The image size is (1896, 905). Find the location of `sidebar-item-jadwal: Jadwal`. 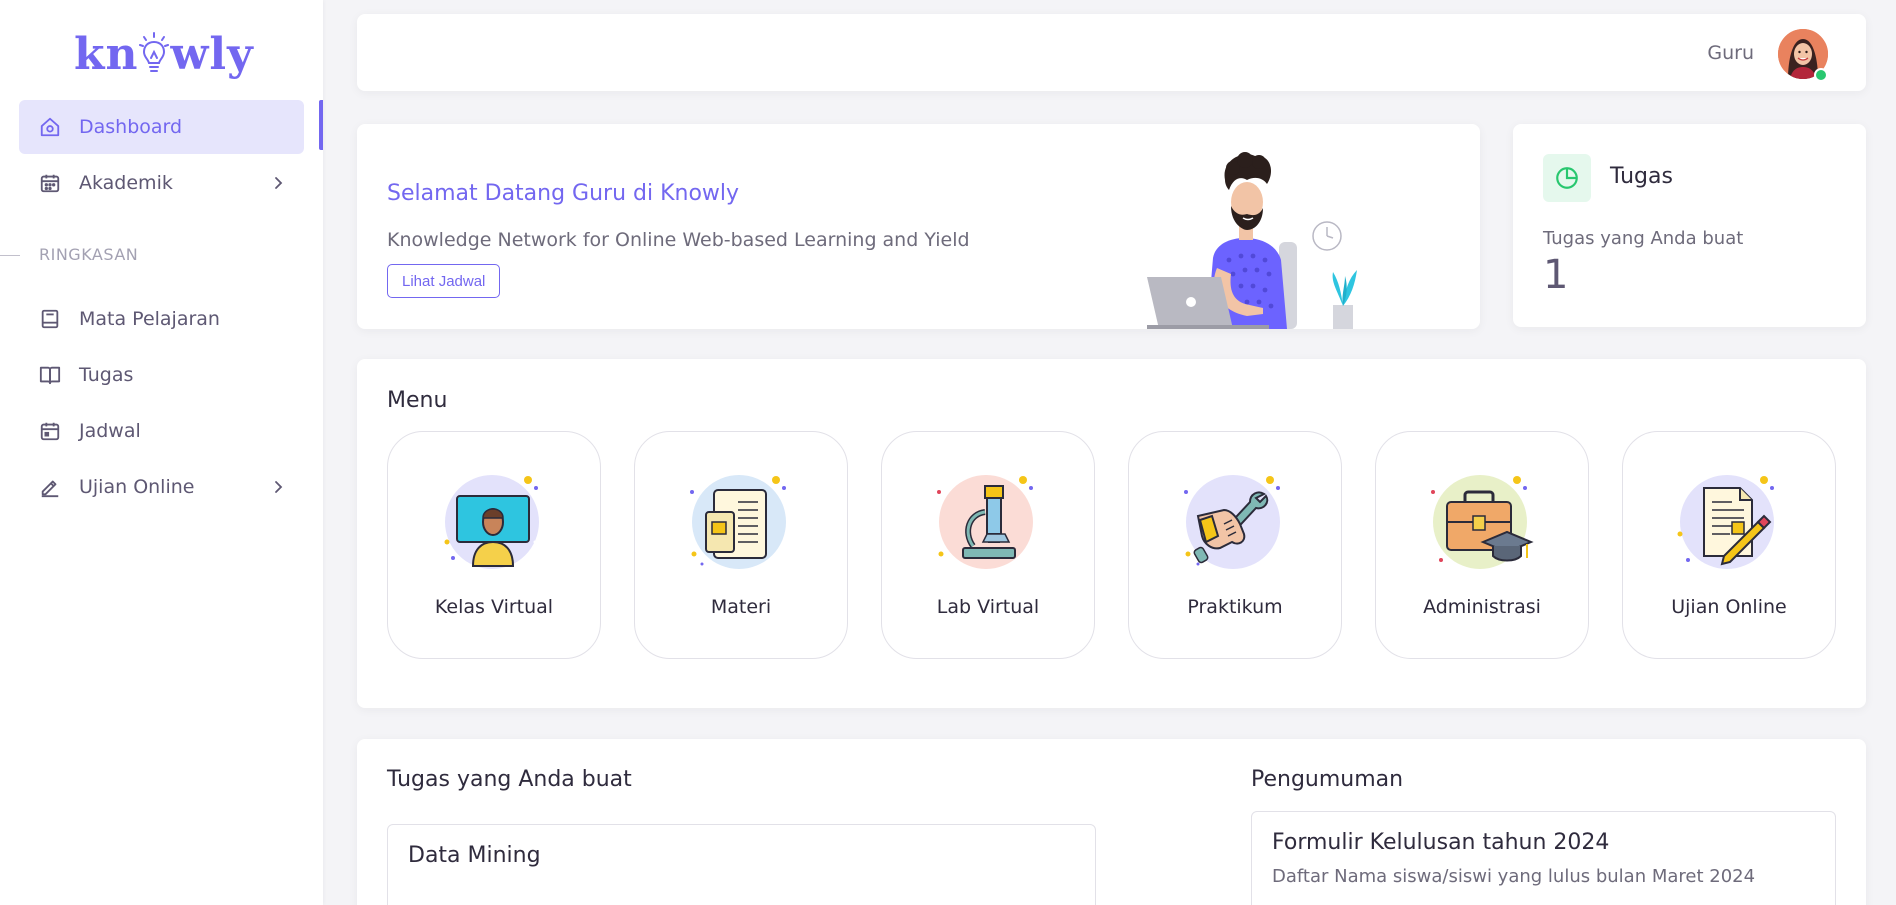

sidebar-item-jadwal: Jadwal is located at coordinates (161, 431).